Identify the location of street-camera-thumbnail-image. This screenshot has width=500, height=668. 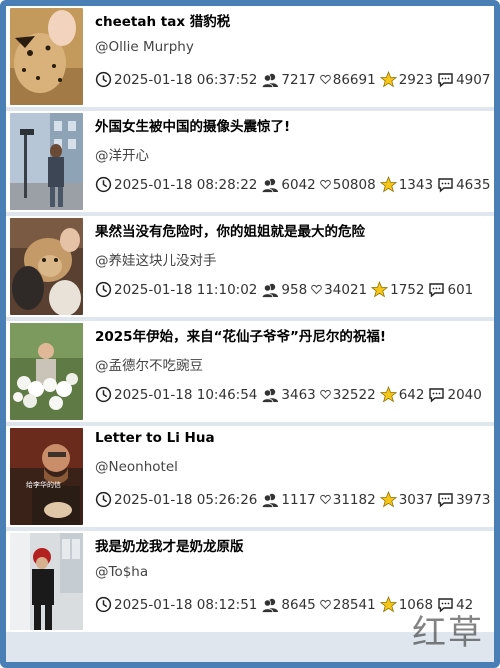
(46, 161).